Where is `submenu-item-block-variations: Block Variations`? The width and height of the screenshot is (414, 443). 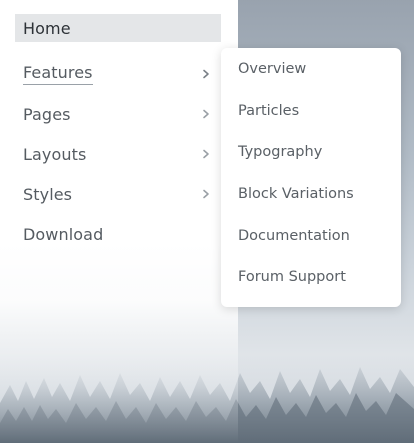 submenu-item-block-variations: Block Variations is located at coordinates (296, 194).